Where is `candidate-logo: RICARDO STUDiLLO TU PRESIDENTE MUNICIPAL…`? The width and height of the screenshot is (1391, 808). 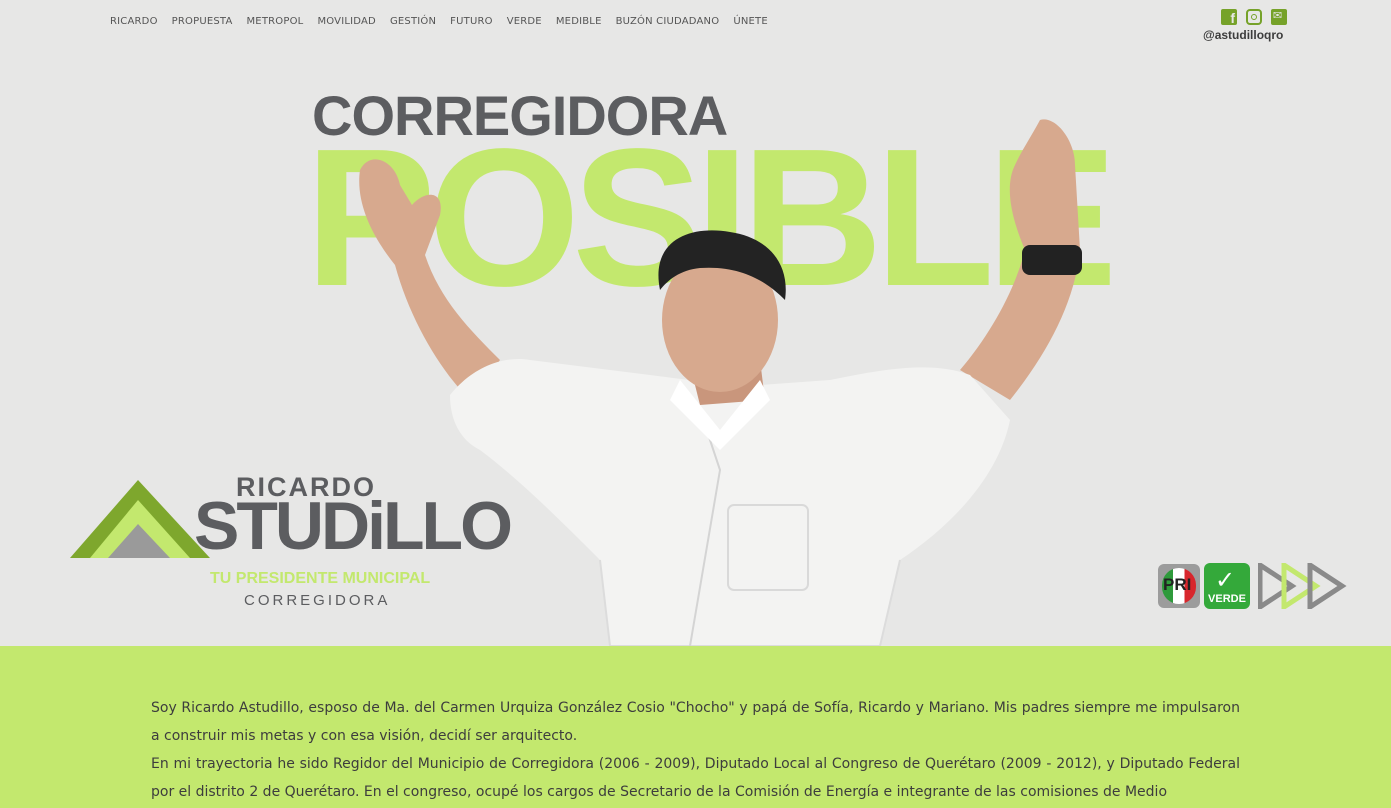 candidate-logo: RICARDO STUDiLLO TU PRESIDENTE MUNICIPAL… is located at coordinates (300, 545).